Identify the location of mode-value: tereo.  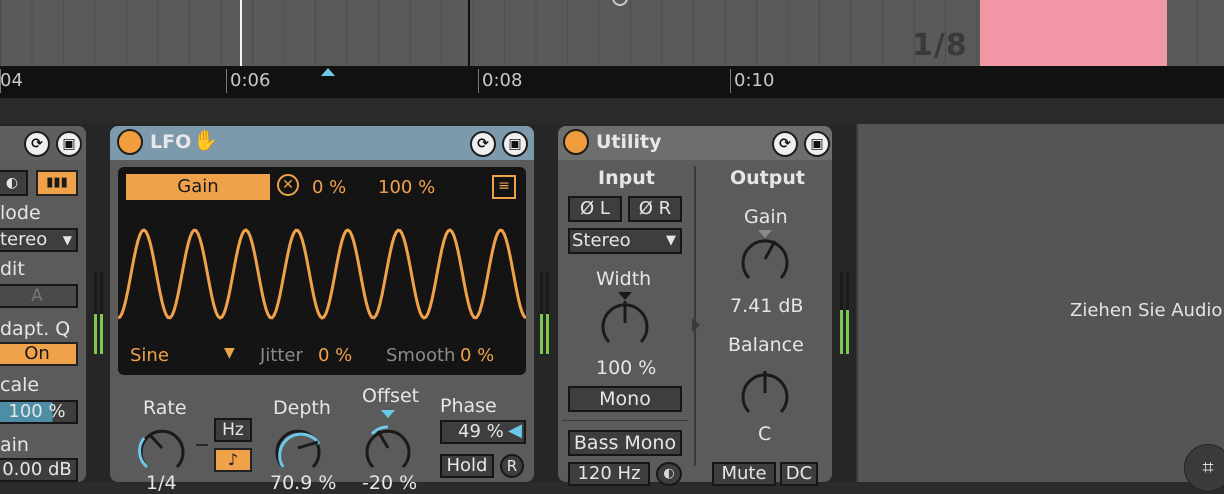
(24, 239).